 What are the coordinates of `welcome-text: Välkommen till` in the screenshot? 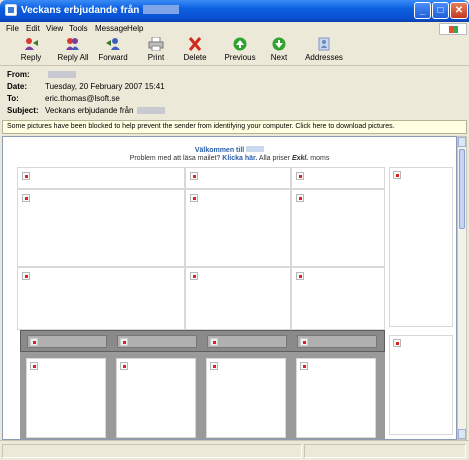 It's located at (219, 150).